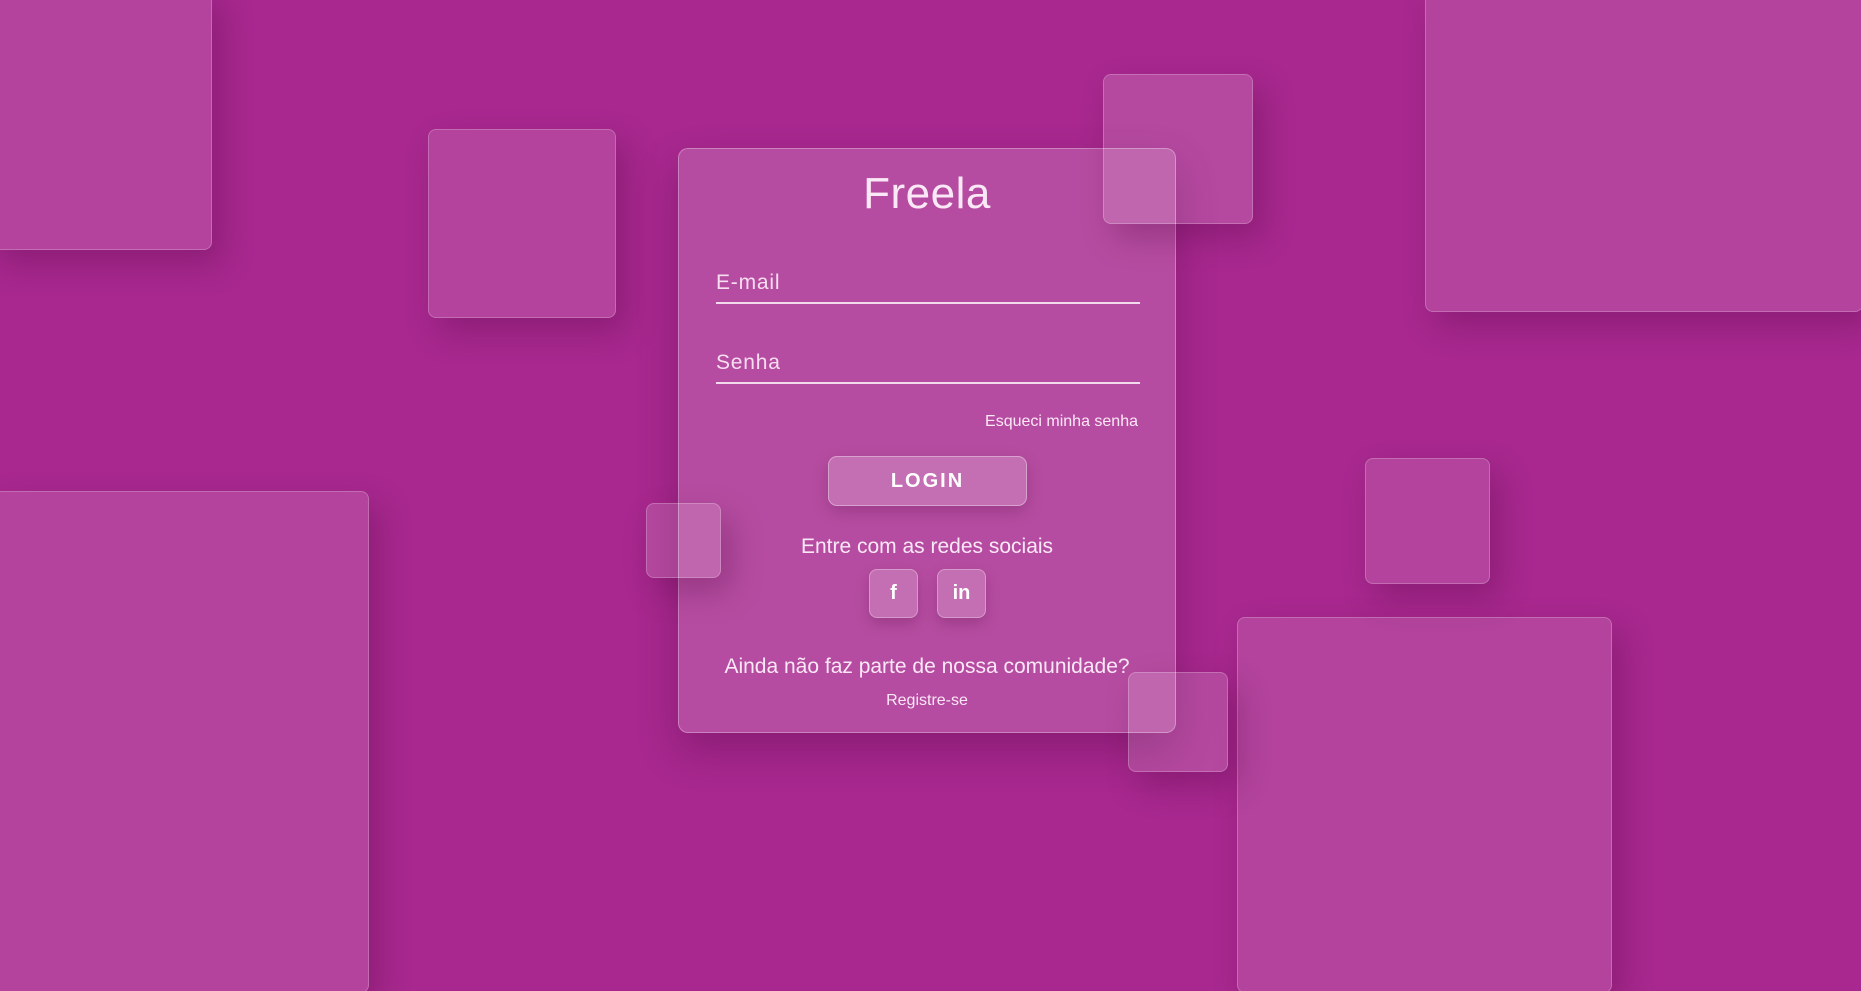 The height and width of the screenshot is (991, 1861). I want to click on register-link: Registre-se, so click(927, 701).